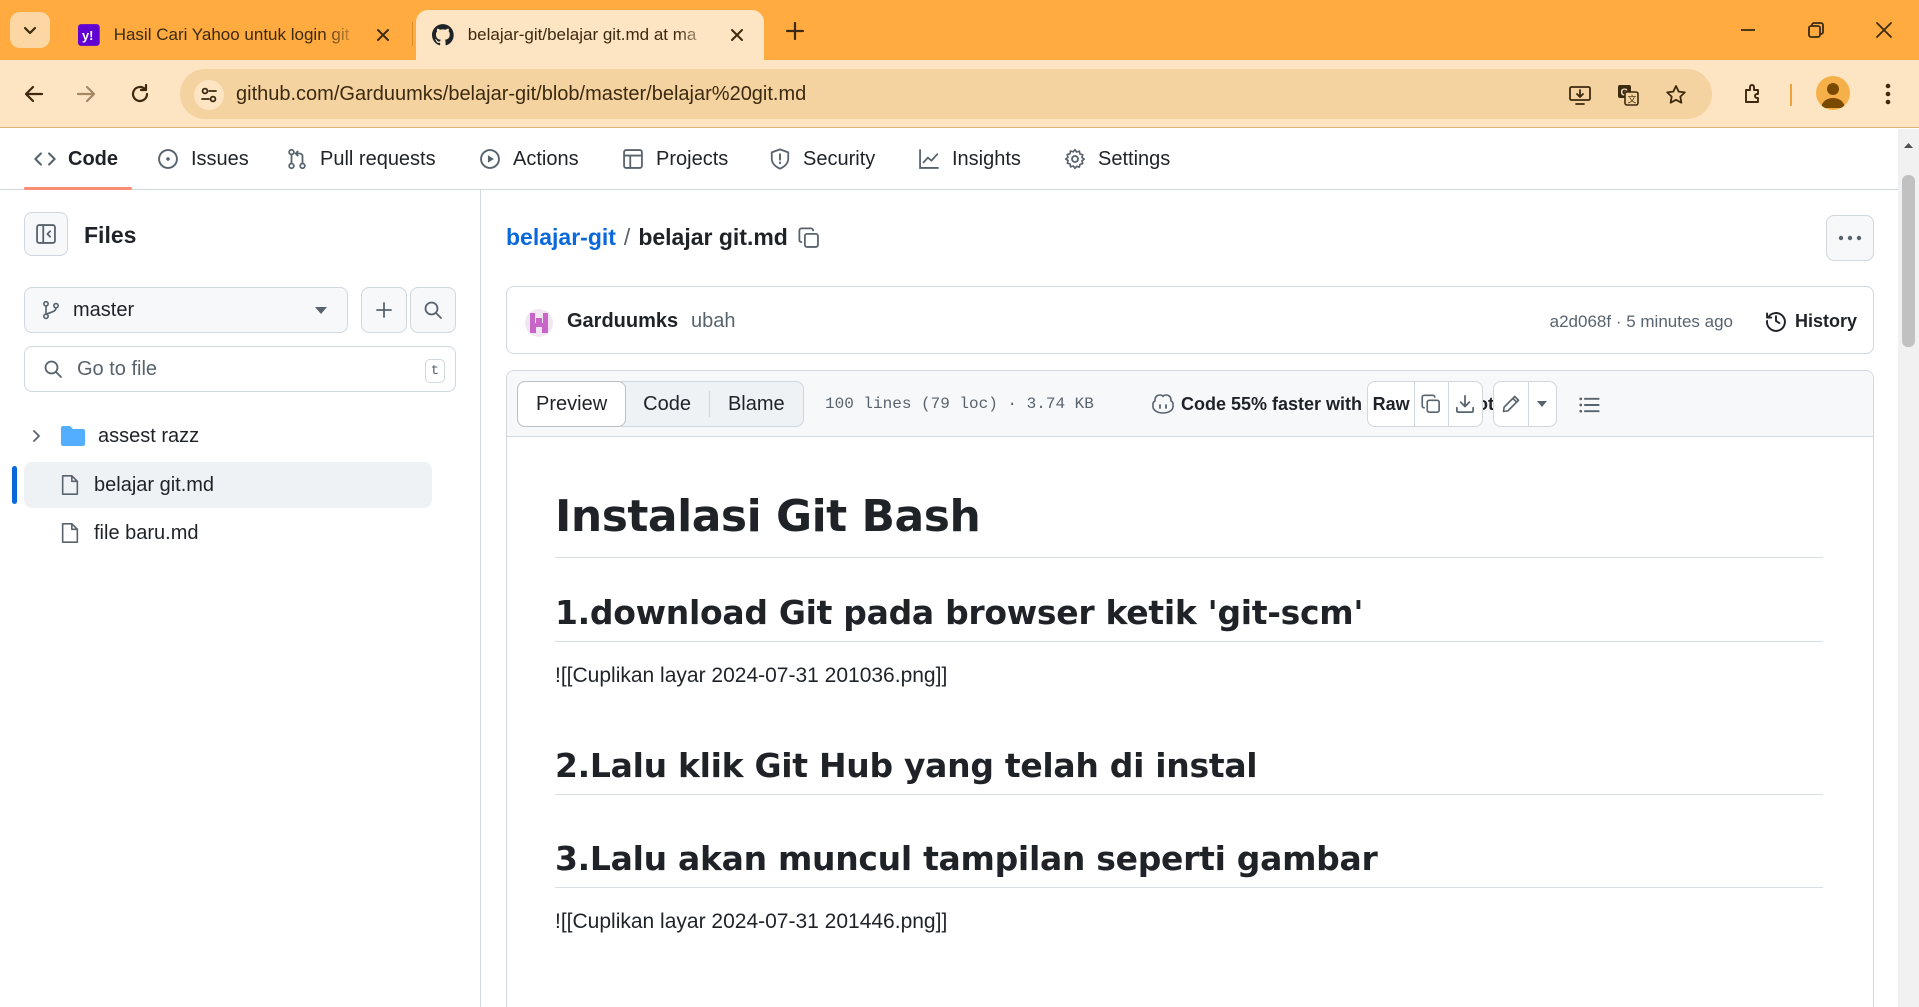 This screenshot has height=1007, width=1919. I want to click on tab-code: Code, so click(76, 159).